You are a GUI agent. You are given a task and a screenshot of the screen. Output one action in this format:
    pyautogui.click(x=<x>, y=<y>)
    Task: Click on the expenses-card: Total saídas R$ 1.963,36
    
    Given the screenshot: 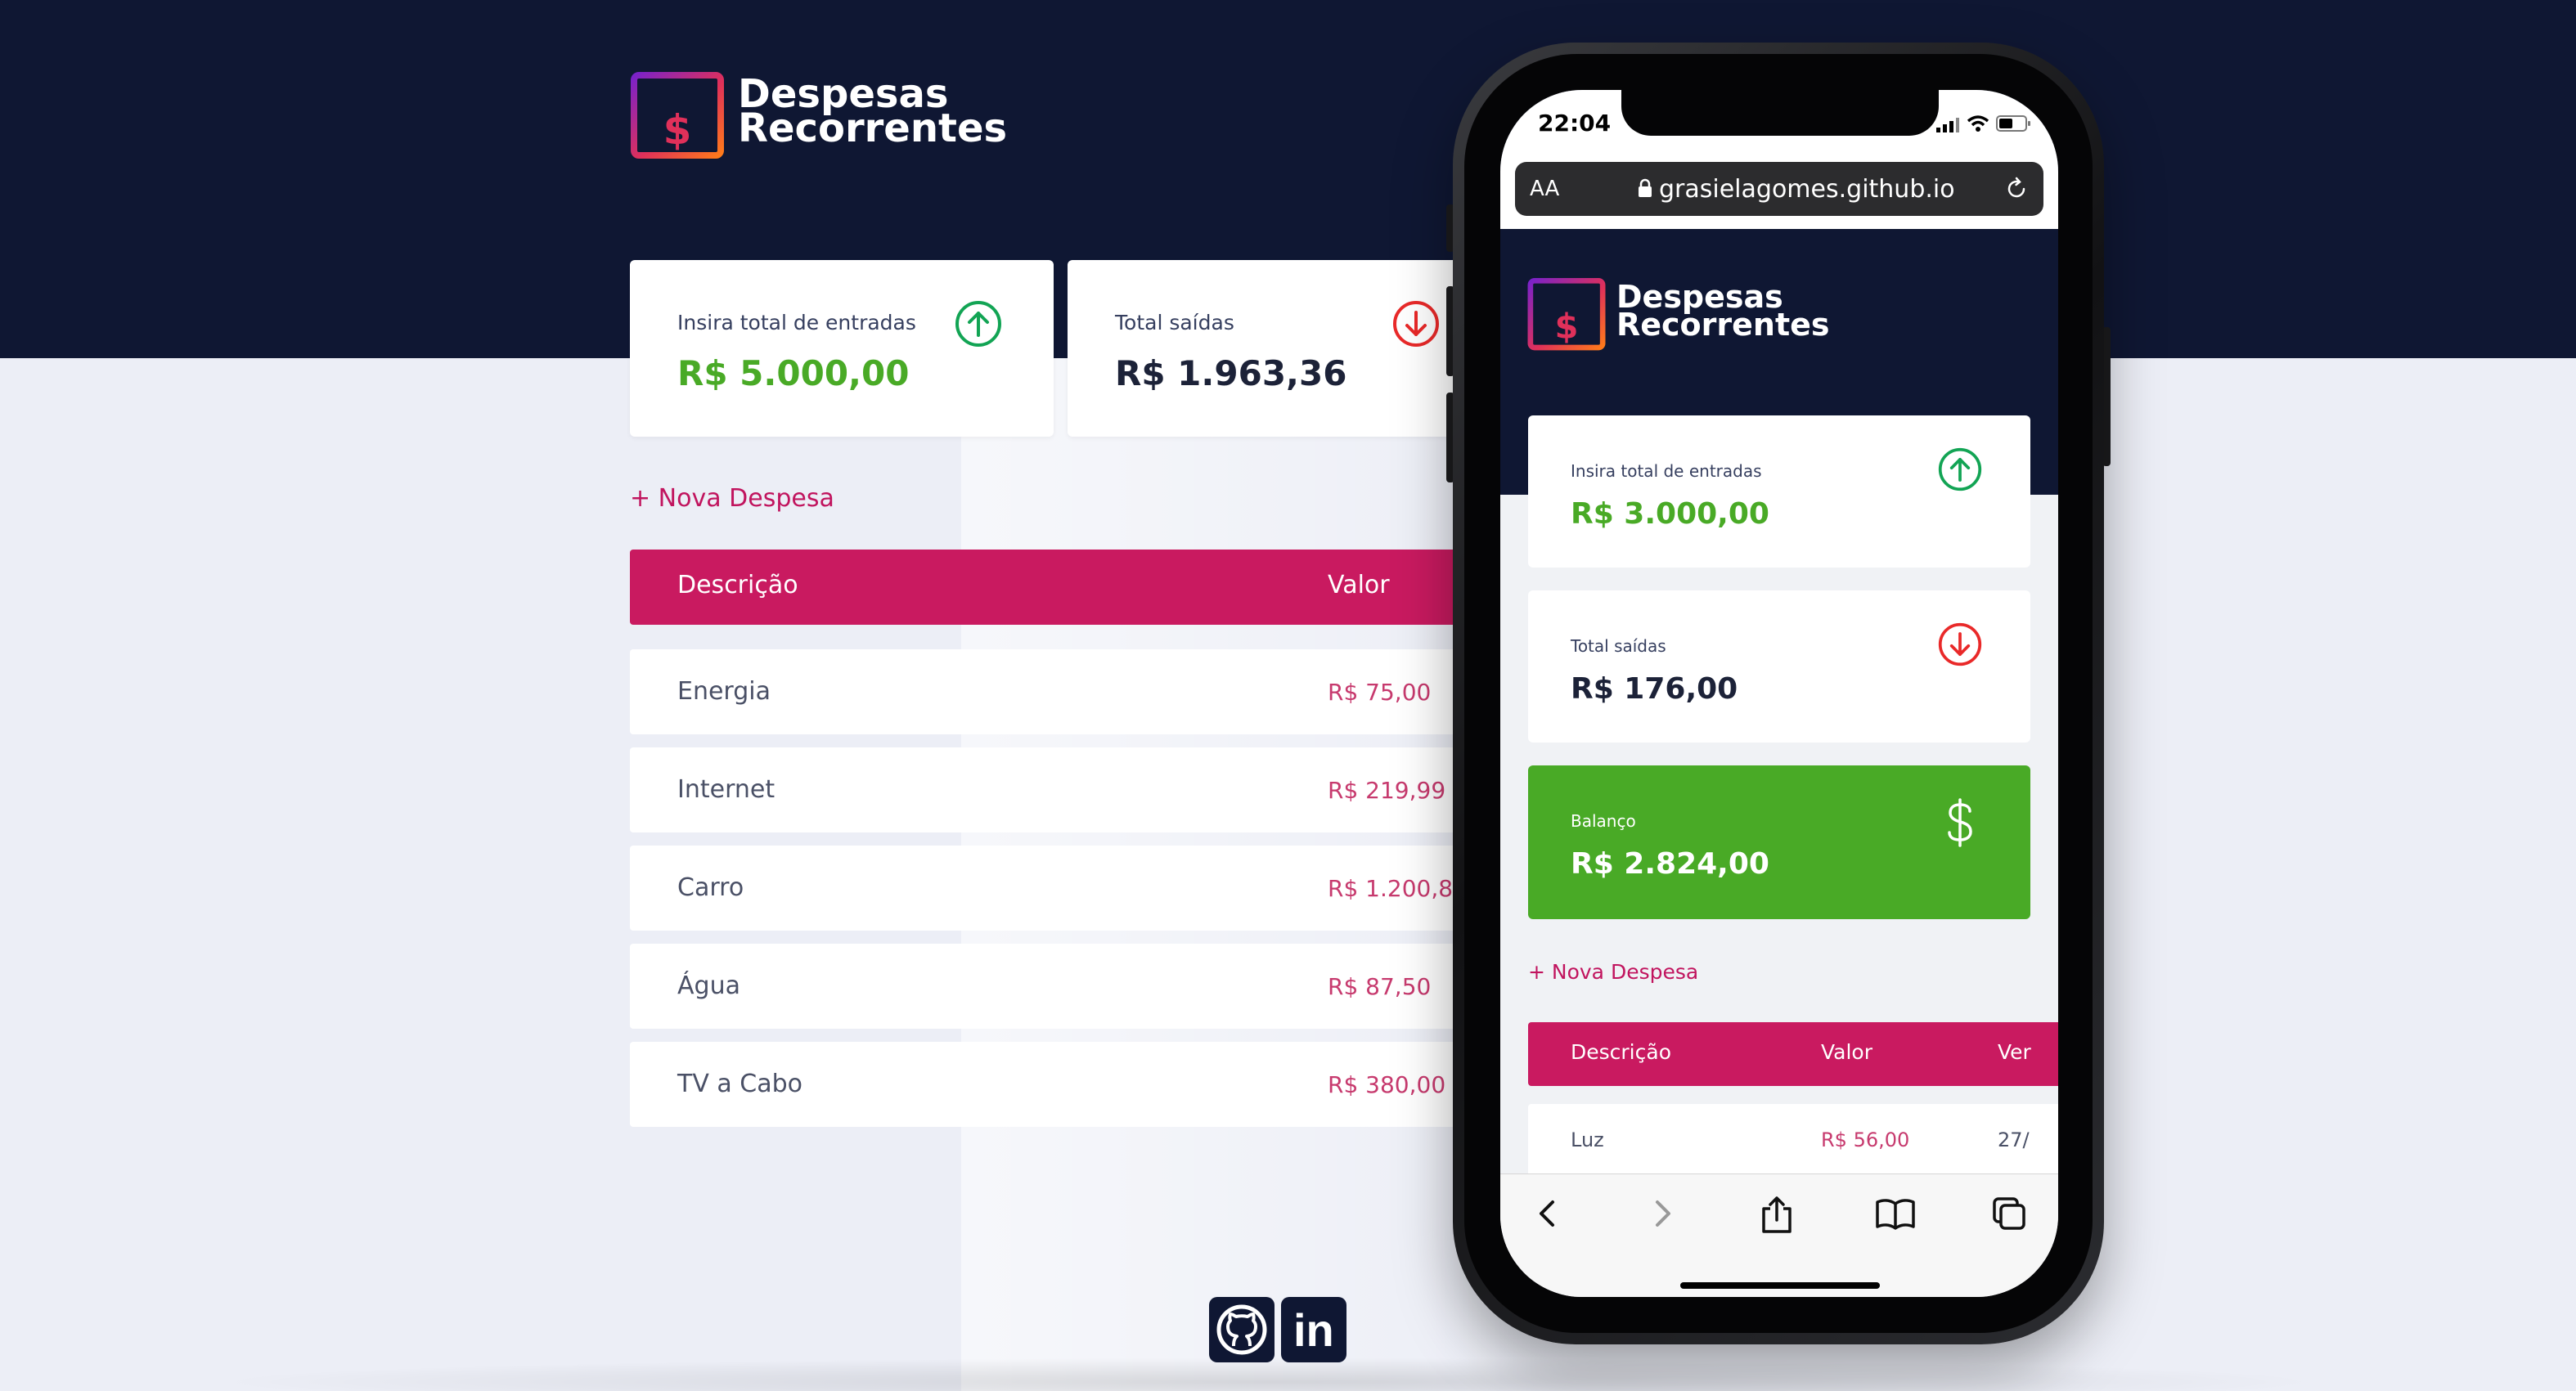 What is the action you would take?
    pyautogui.click(x=1272, y=348)
    